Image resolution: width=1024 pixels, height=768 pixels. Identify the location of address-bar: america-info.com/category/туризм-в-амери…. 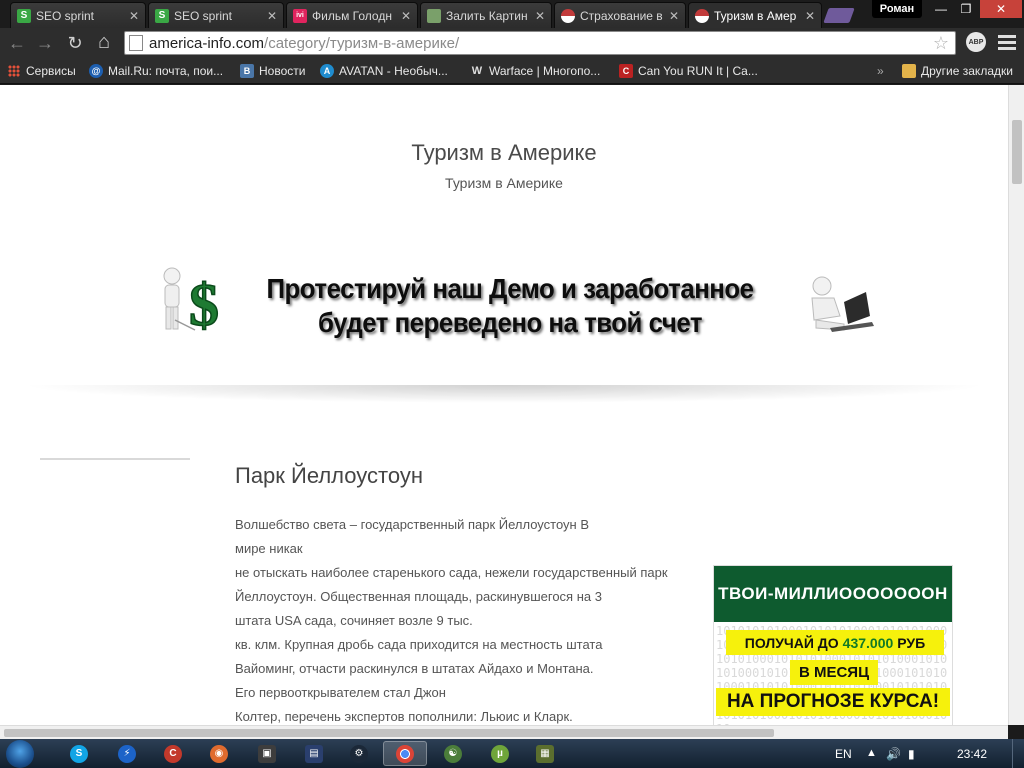
(540, 43).